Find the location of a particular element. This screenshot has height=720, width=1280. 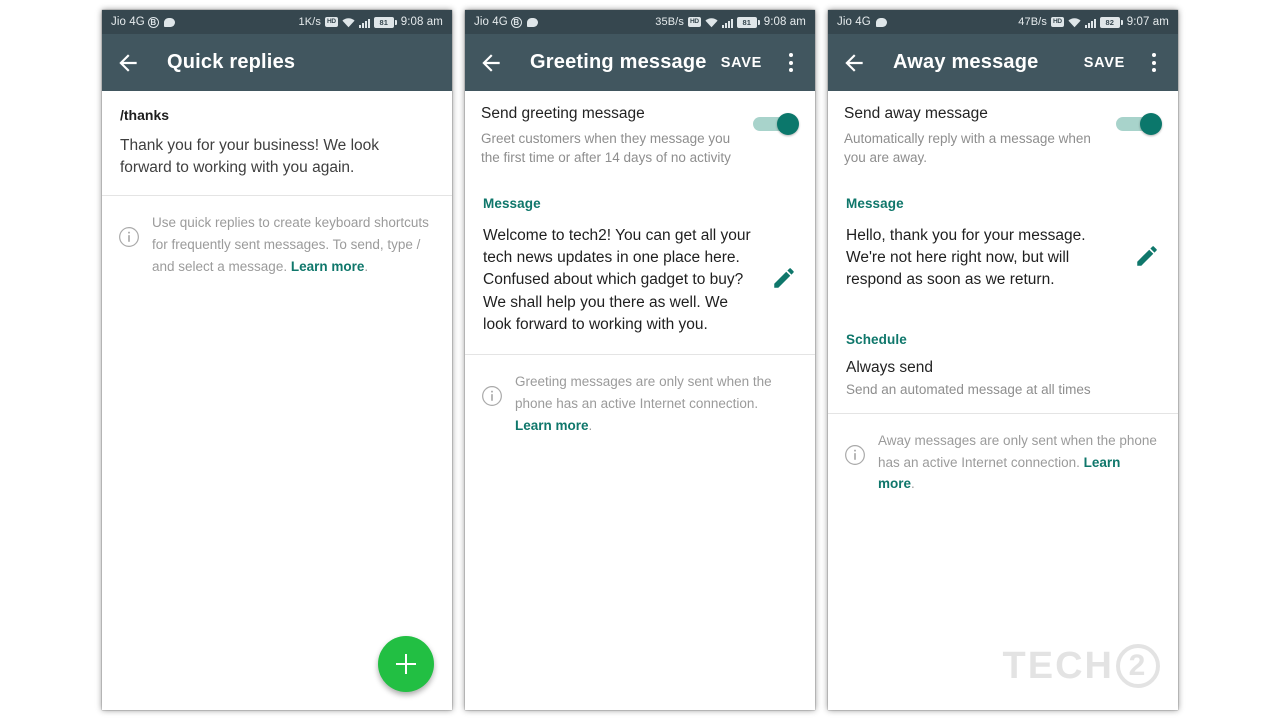

status-bar-right: 35B/s HD 81 9:08 am is located at coordinates (730, 22).